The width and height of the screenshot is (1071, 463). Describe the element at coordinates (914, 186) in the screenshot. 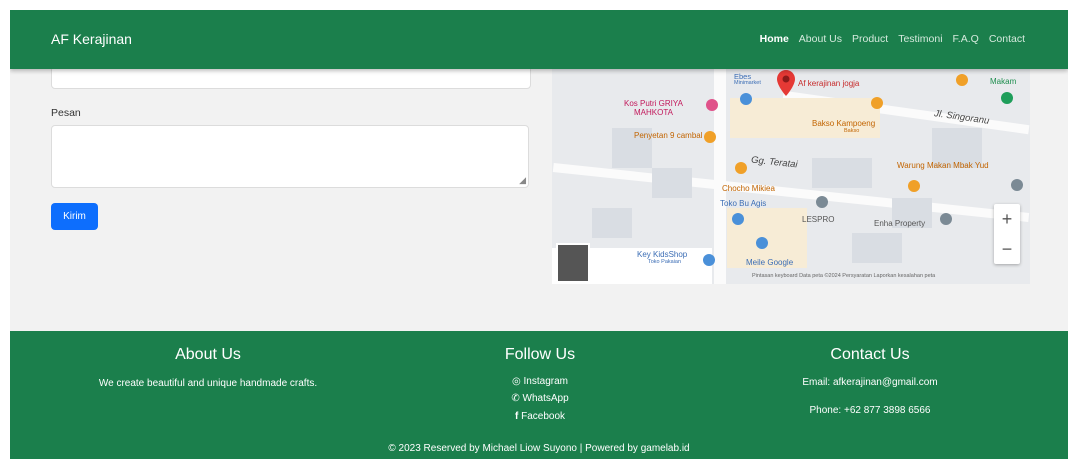

I see `warung-marker-icon` at that location.